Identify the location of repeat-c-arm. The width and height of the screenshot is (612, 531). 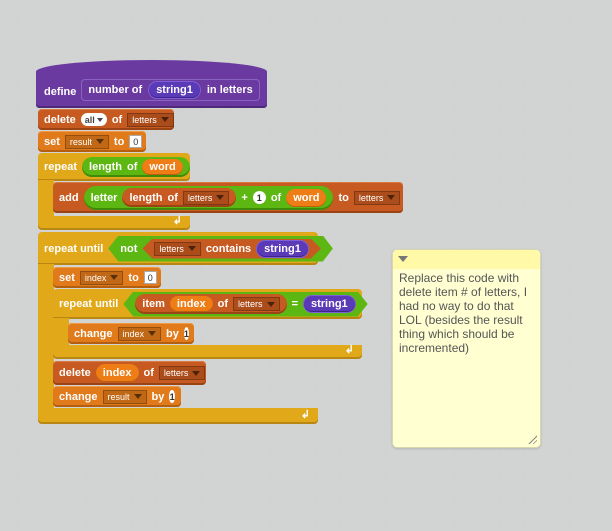
(46, 199).